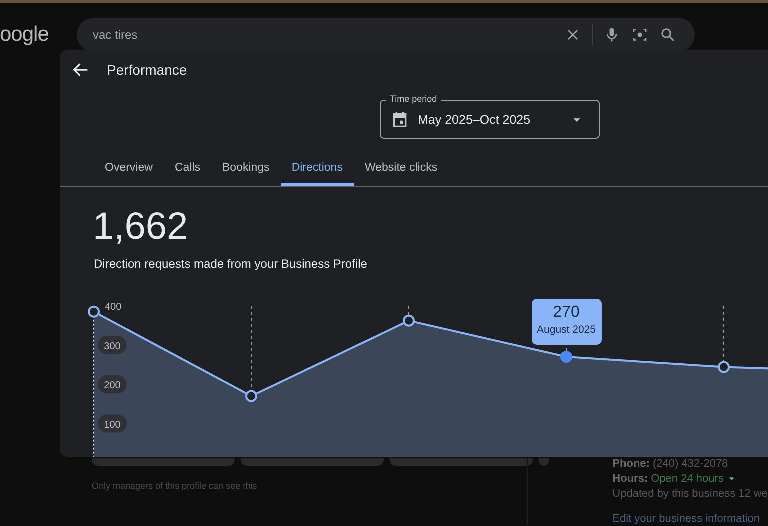  I want to click on note-text: Only managers of this profile can see this, so click(175, 486).